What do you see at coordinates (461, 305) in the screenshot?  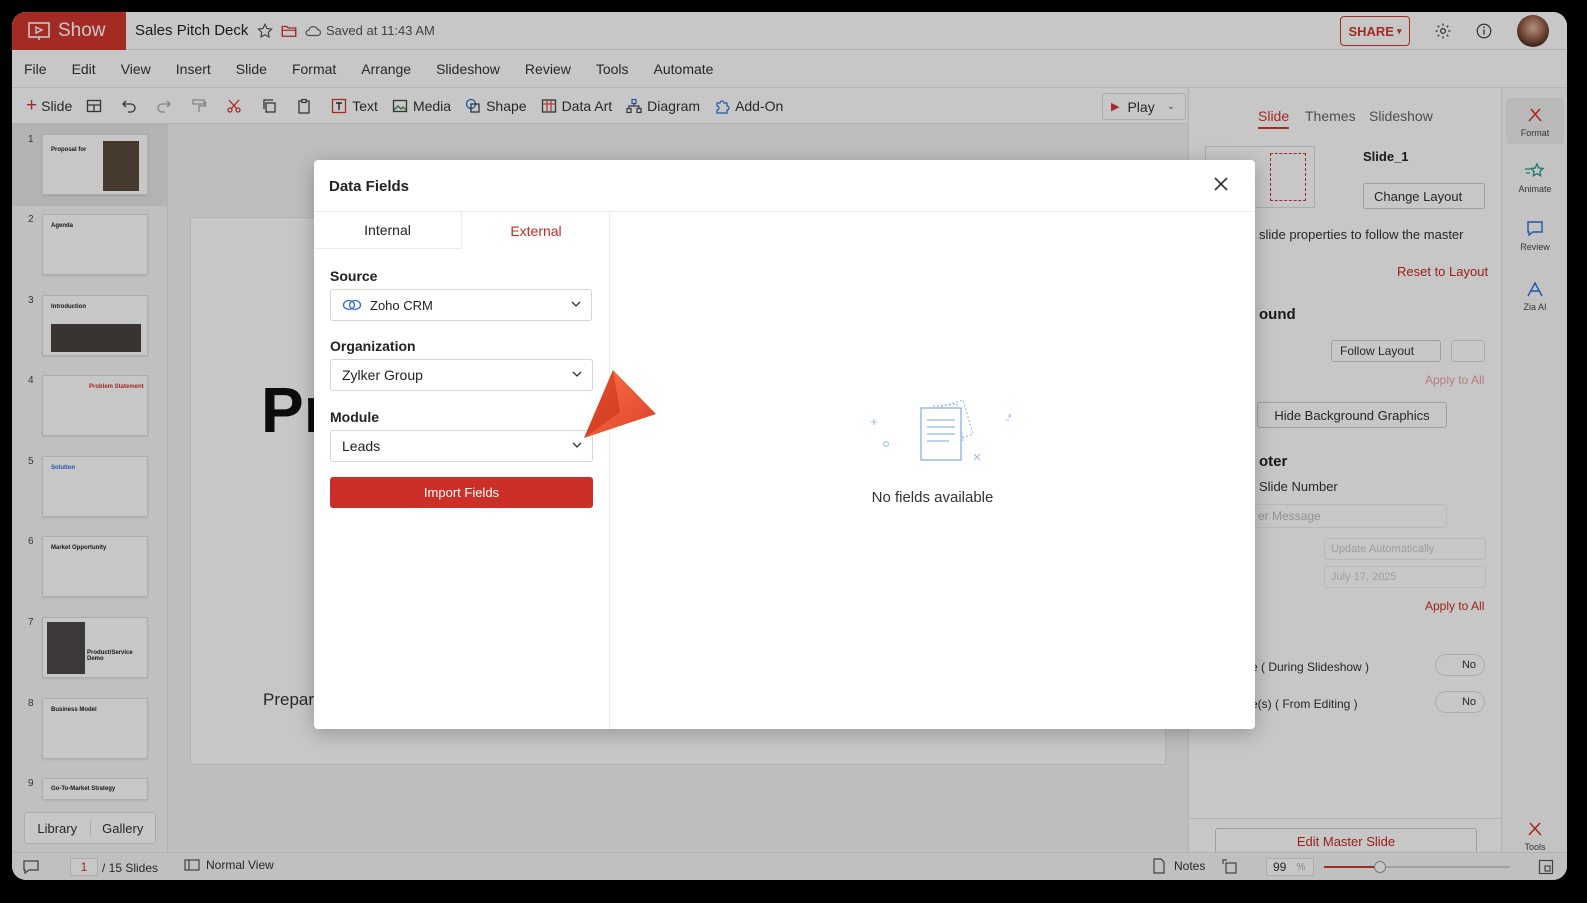 I see `source-select: Zoho CRM` at bounding box center [461, 305].